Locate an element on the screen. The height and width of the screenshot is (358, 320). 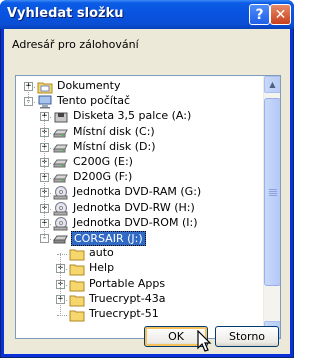
tree-item-label: CORSAIR (J:) is located at coordinates (108, 238).